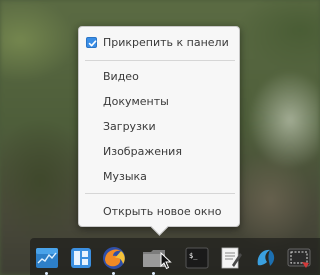 The image size is (320, 275). Describe the element at coordinates (47, 258) in the screenshot. I see `system-monitor-icon` at that location.